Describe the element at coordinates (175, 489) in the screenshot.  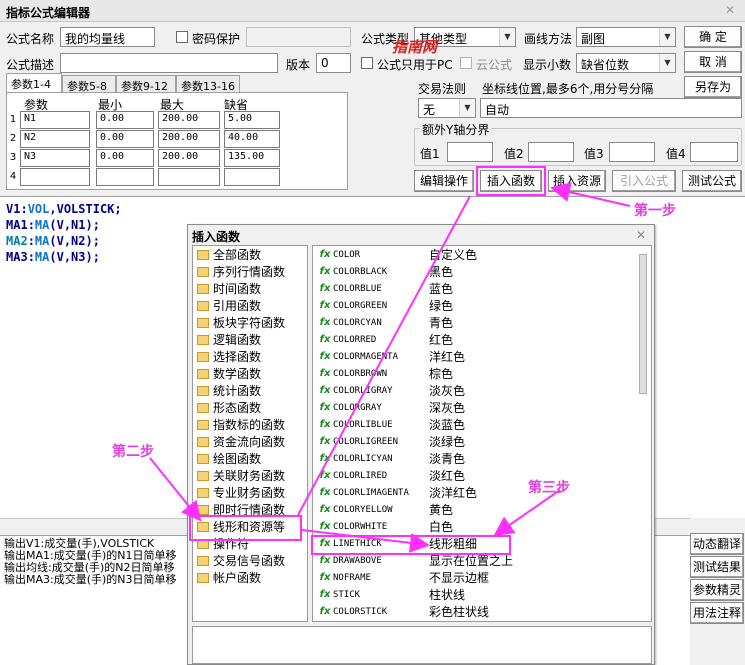
I see `step2-arrow` at that location.